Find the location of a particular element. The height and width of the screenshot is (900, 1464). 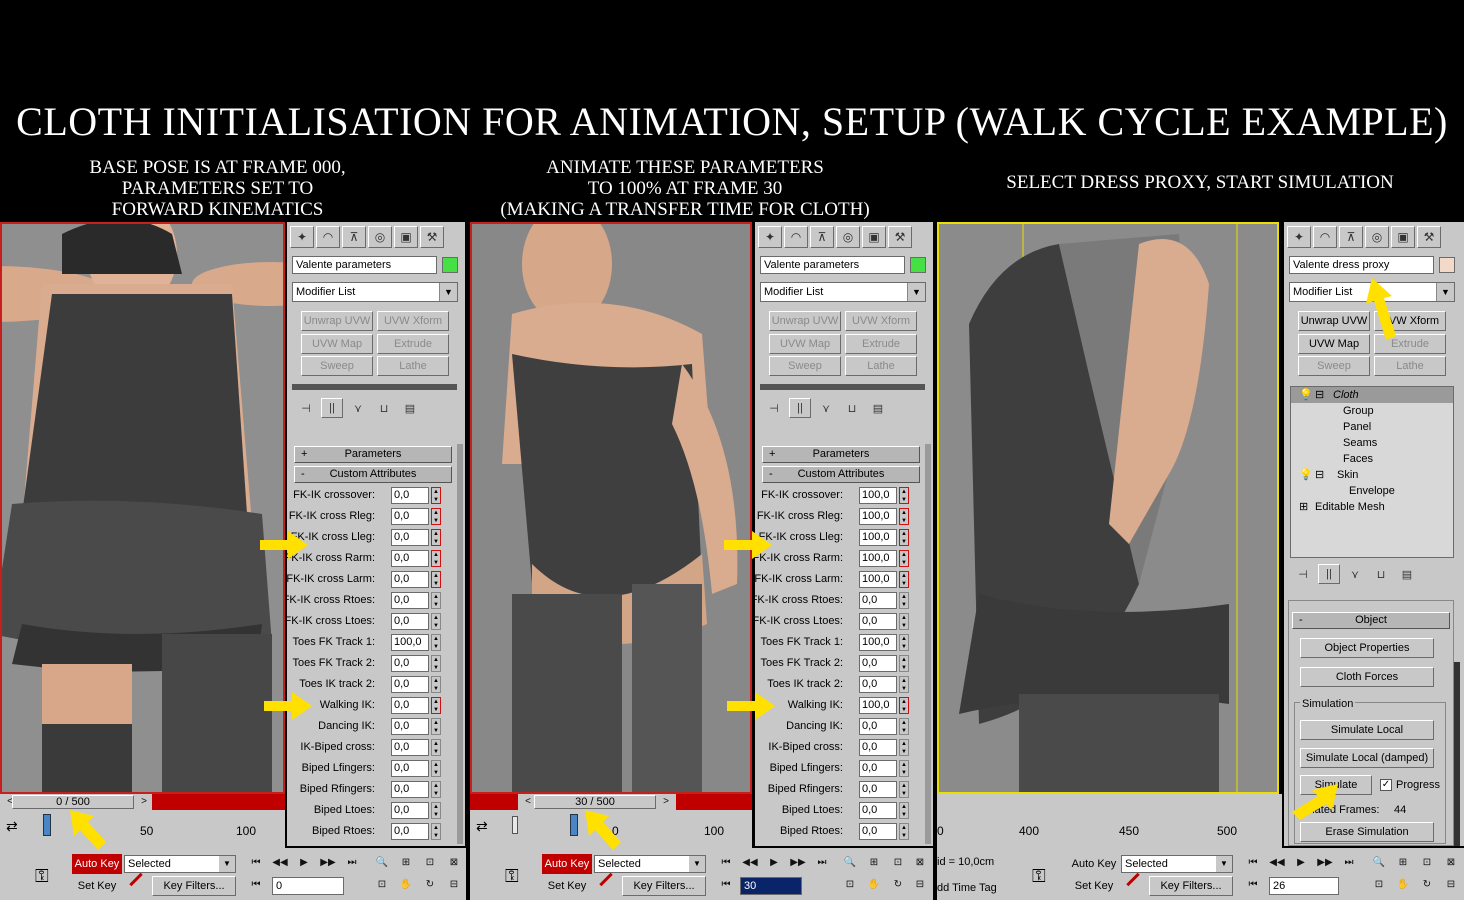

cloth-forces-button: Cloth Forces is located at coordinates (1367, 677).